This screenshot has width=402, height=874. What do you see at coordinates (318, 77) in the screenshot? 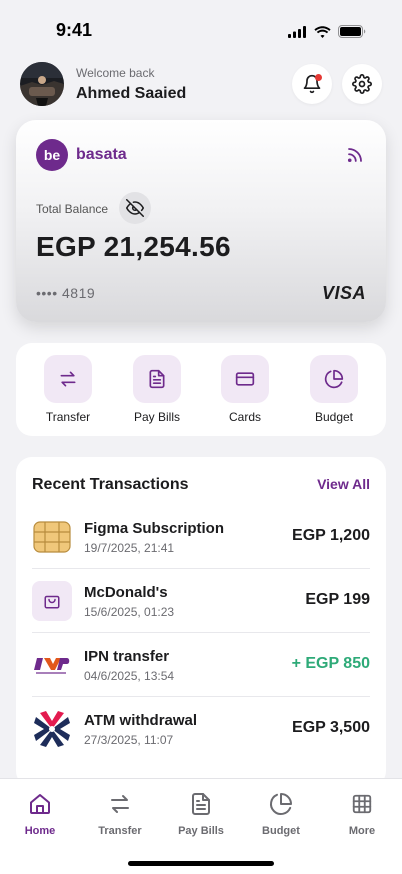
I see `notification-badge` at bounding box center [318, 77].